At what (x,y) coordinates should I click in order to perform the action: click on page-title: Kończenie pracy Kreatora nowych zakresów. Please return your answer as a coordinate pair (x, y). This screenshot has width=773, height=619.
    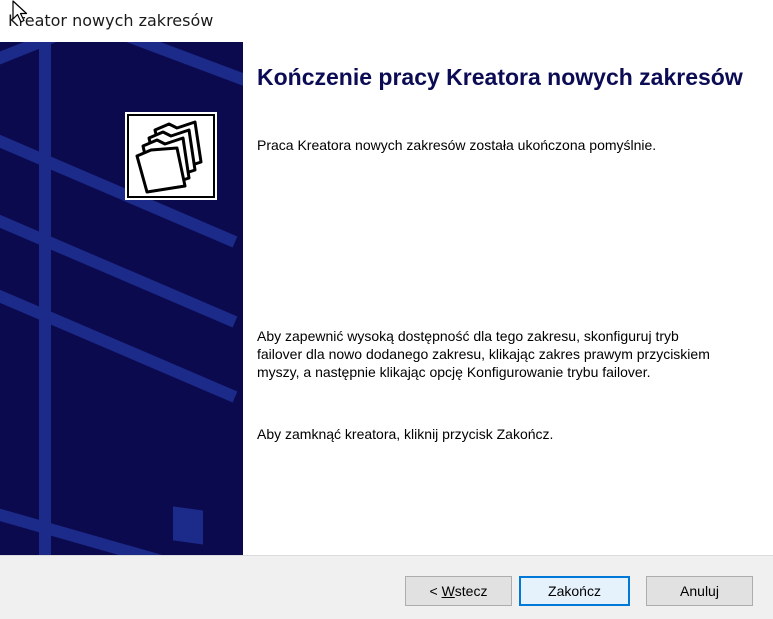
    Looking at the image, I should click on (500, 77).